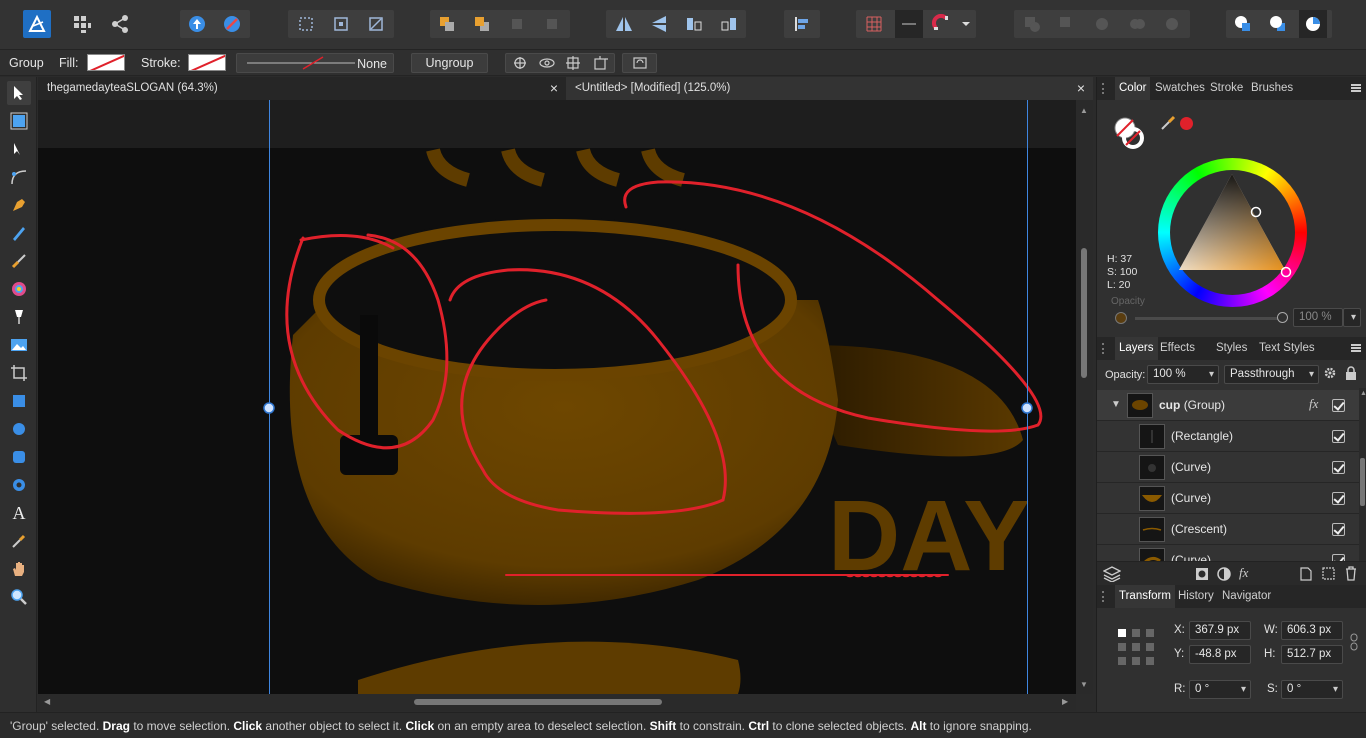 The width and height of the screenshot is (1366, 738). I want to click on stroke-style-dropdown: None, so click(315, 63).